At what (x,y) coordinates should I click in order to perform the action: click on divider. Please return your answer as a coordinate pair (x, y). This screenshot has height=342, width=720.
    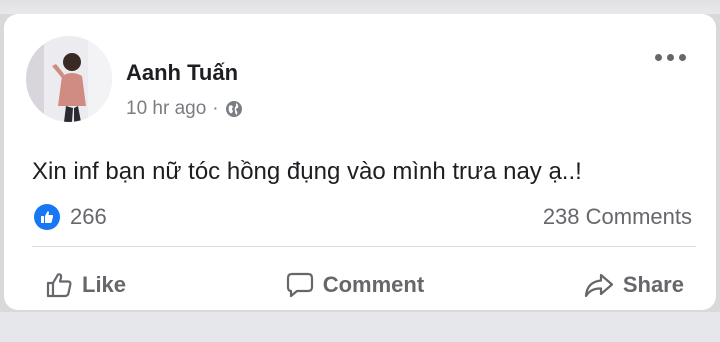
    Looking at the image, I should click on (364, 246).